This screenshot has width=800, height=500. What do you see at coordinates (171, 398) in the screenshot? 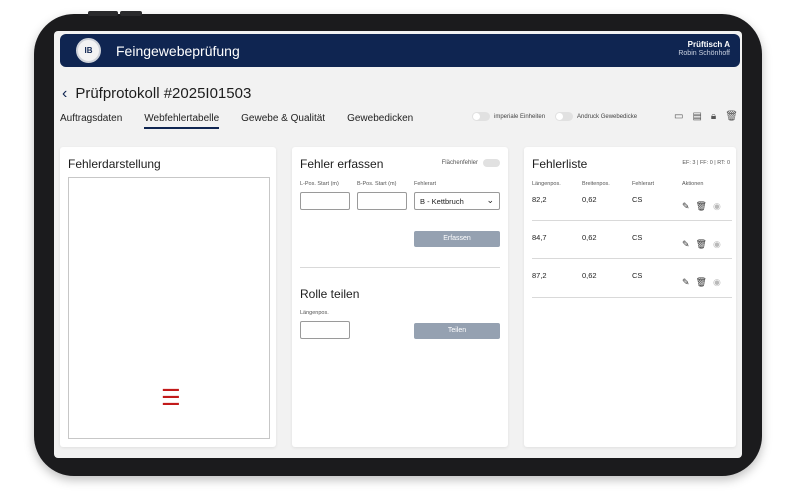
I see `menu-icon: ☰` at bounding box center [171, 398].